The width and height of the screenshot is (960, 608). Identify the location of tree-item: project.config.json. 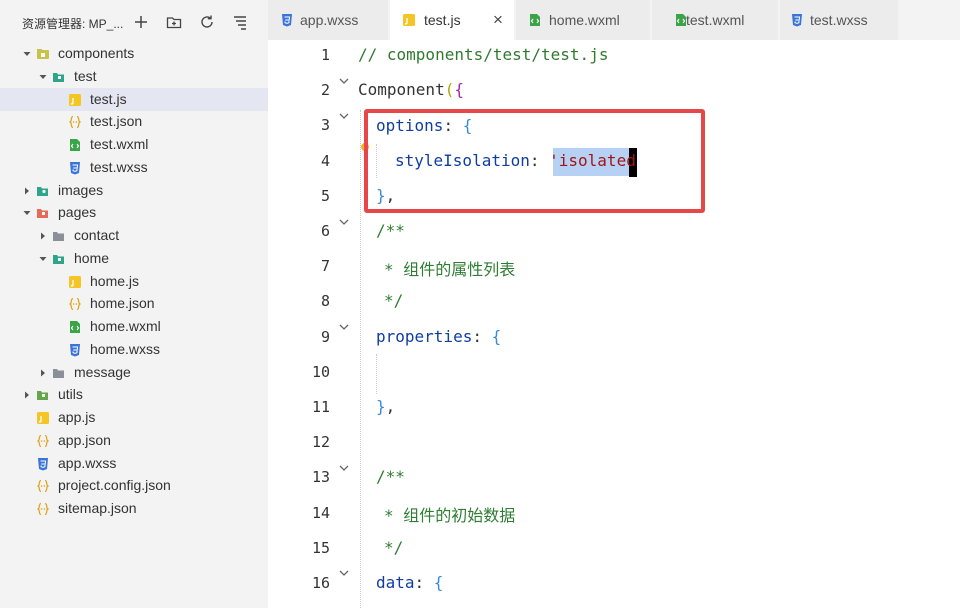
(134, 485).